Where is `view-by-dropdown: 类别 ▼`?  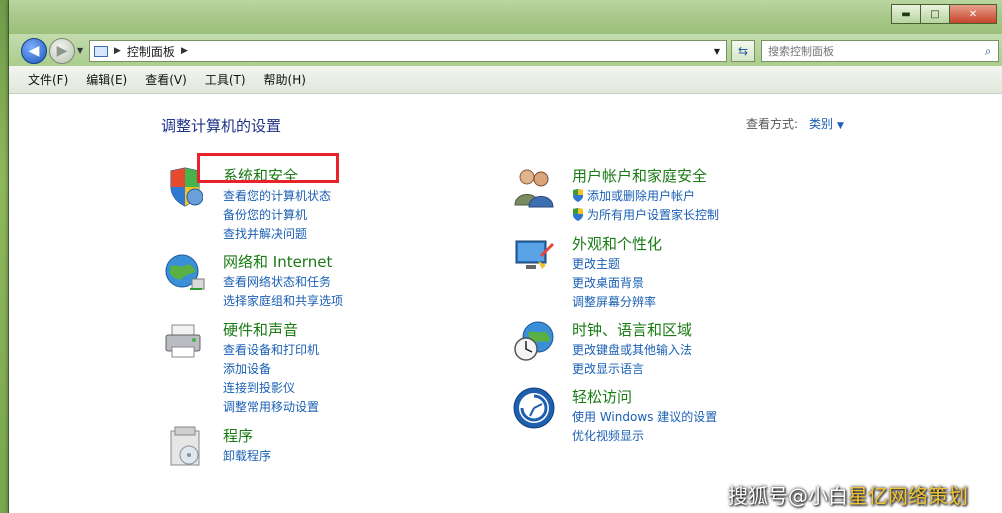
view-by-dropdown: 类别 ▼ is located at coordinates (826, 123).